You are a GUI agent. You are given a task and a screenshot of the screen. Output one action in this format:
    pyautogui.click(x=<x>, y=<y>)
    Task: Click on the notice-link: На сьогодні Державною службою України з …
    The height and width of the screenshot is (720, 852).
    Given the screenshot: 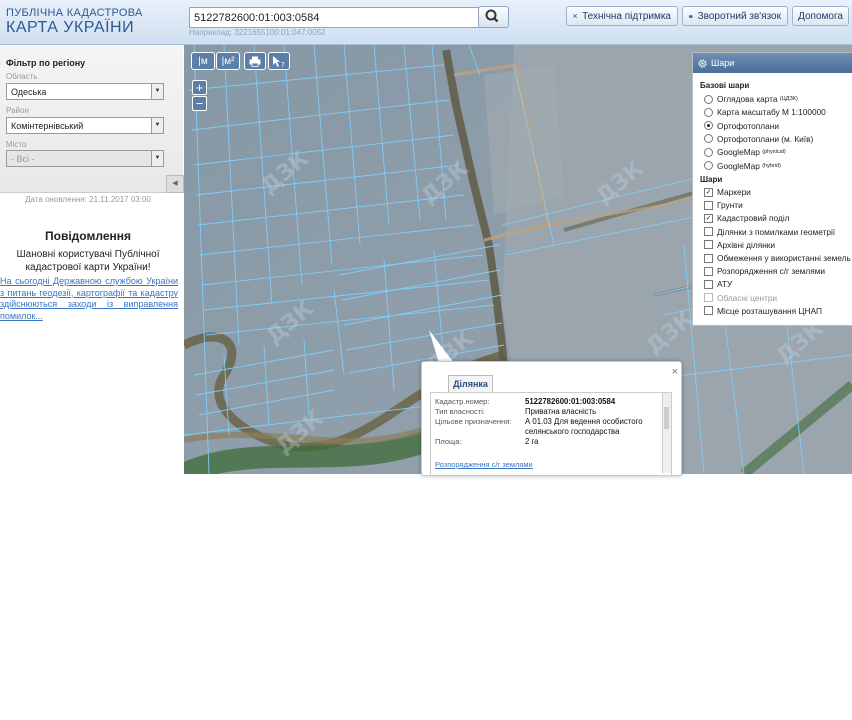 What is the action you would take?
    pyautogui.click(x=89, y=299)
    